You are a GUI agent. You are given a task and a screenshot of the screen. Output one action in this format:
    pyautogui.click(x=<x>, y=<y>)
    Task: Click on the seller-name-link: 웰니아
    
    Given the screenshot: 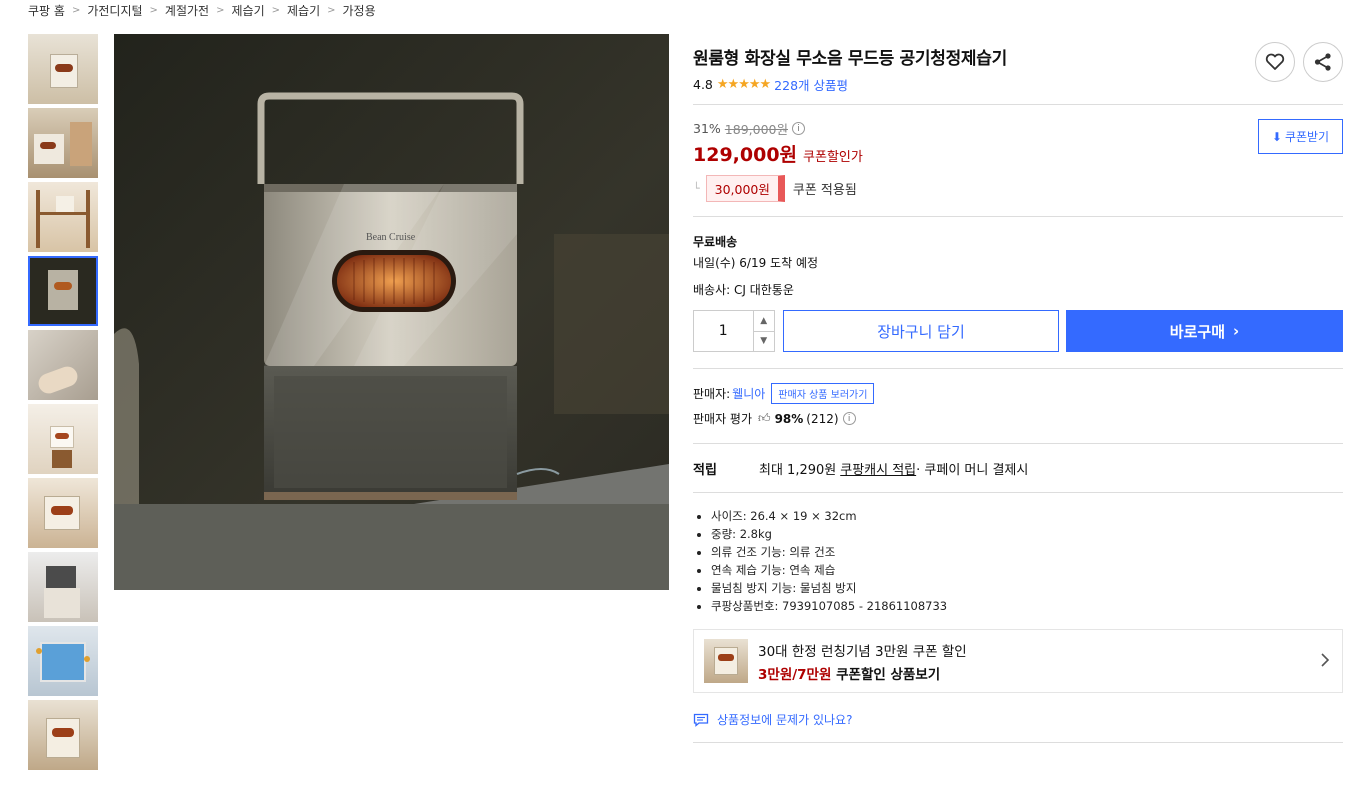 What is the action you would take?
    pyautogui.click(x=748, y=393)
    